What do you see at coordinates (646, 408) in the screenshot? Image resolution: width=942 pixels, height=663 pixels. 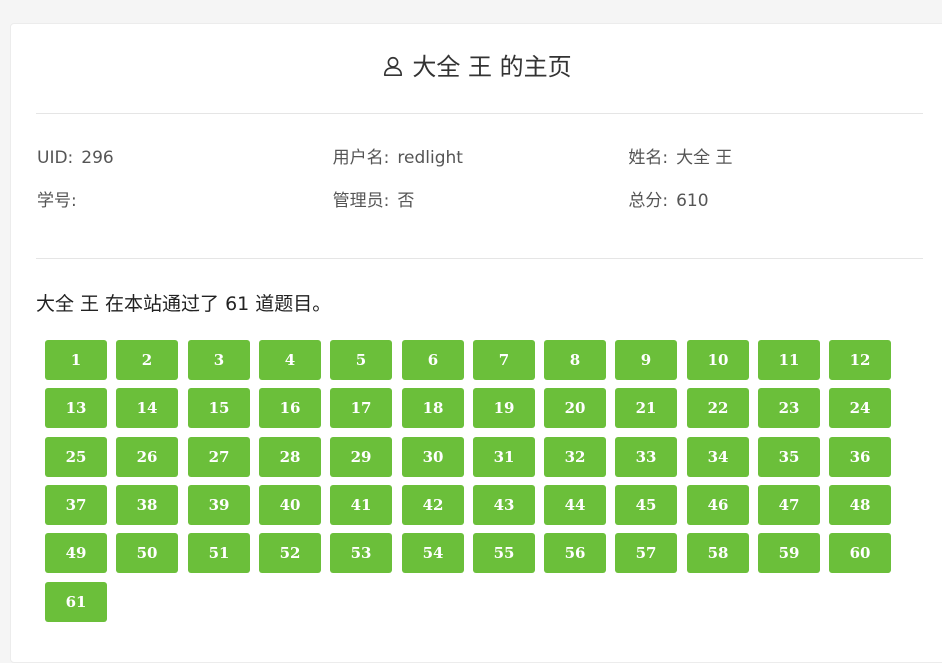 I see `problem-button: 21` at bounding box center [646, 408].